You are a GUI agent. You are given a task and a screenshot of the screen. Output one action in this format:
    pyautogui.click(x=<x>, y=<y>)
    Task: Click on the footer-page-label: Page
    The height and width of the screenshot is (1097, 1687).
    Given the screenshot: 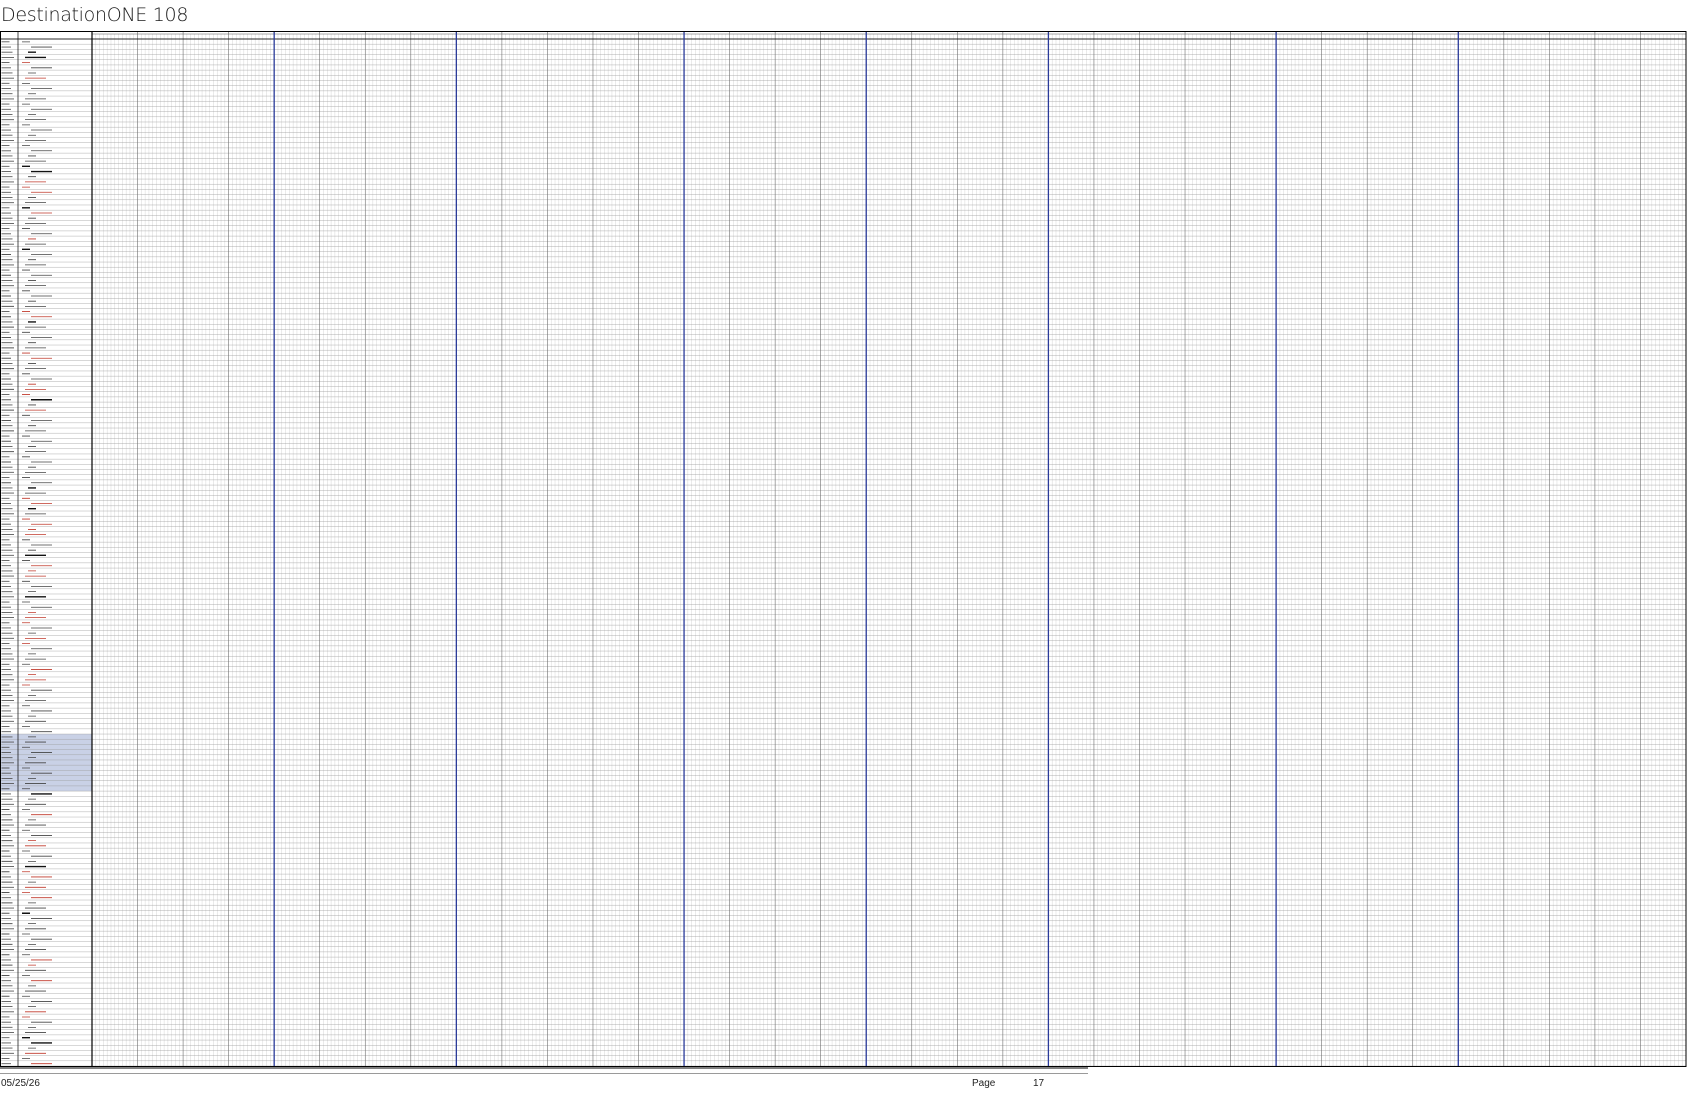 What is the action you would take?
    pyautogui.click(x=984, y=1083)
    